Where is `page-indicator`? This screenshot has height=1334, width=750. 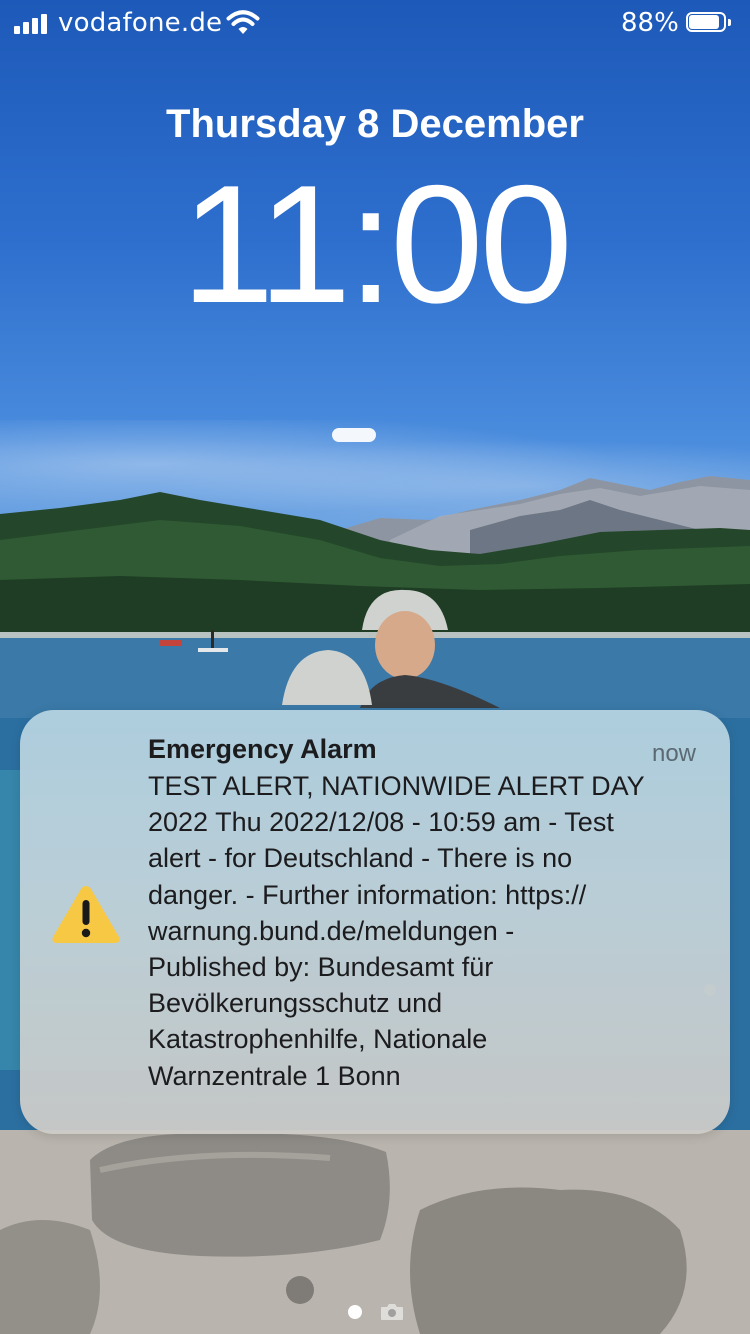 page-indicator is located at coordinates (375, 1312).